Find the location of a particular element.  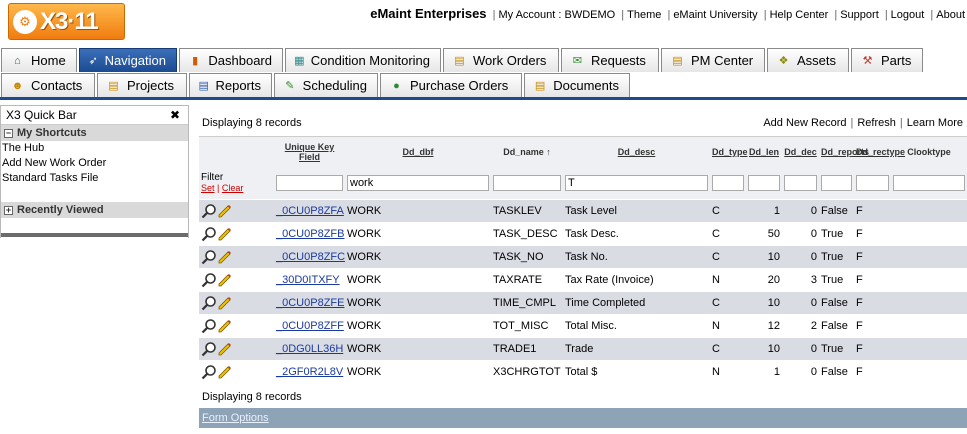

filter-dd-reports-input is located at coordinates (836, 182).